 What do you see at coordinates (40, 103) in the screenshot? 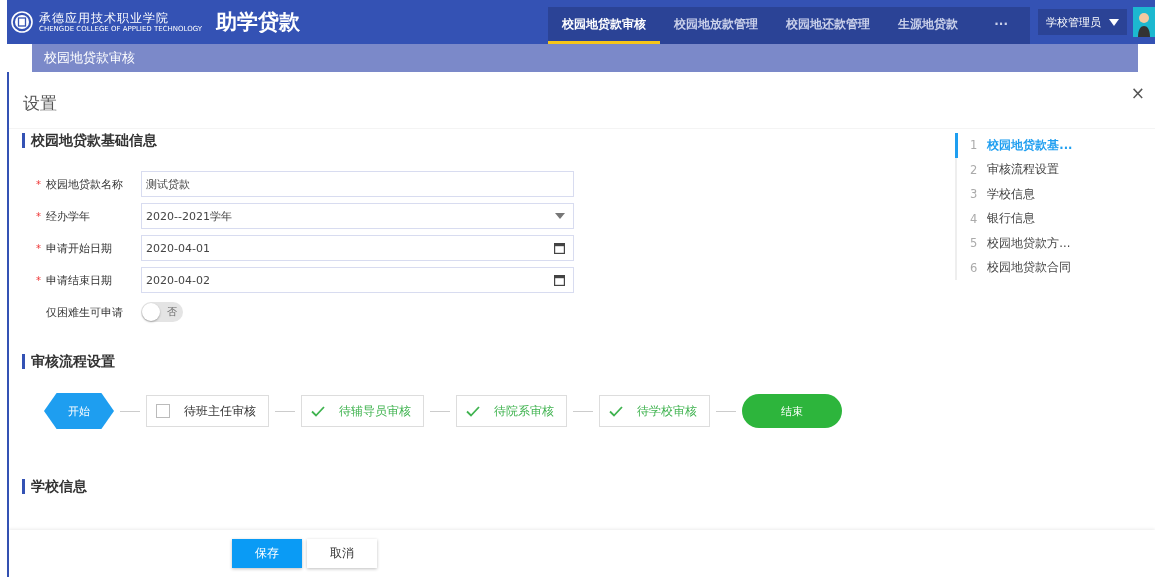
I see `drawer-title: 设置` at bounding box center [40, 103].